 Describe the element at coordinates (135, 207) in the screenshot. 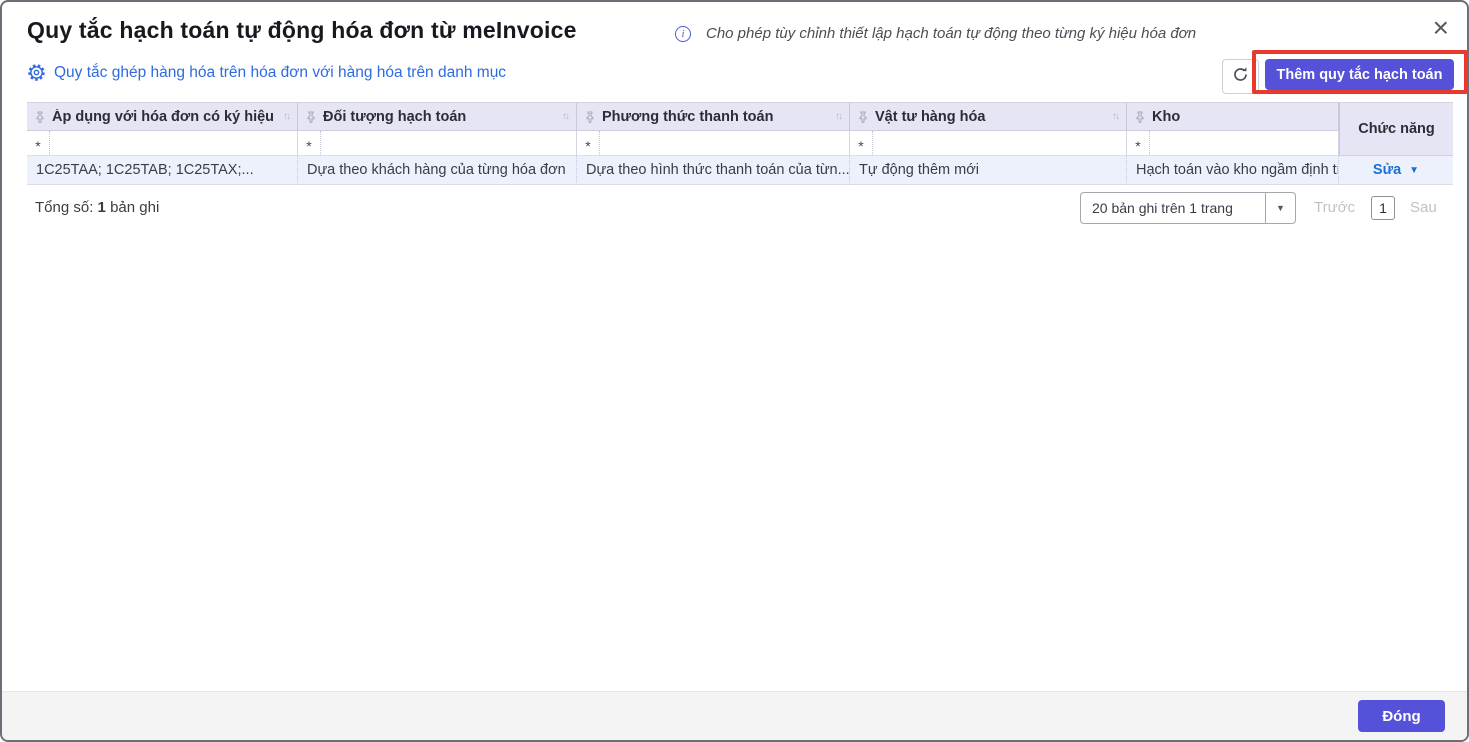

I see `summary-unit: bản ghi` at that location.